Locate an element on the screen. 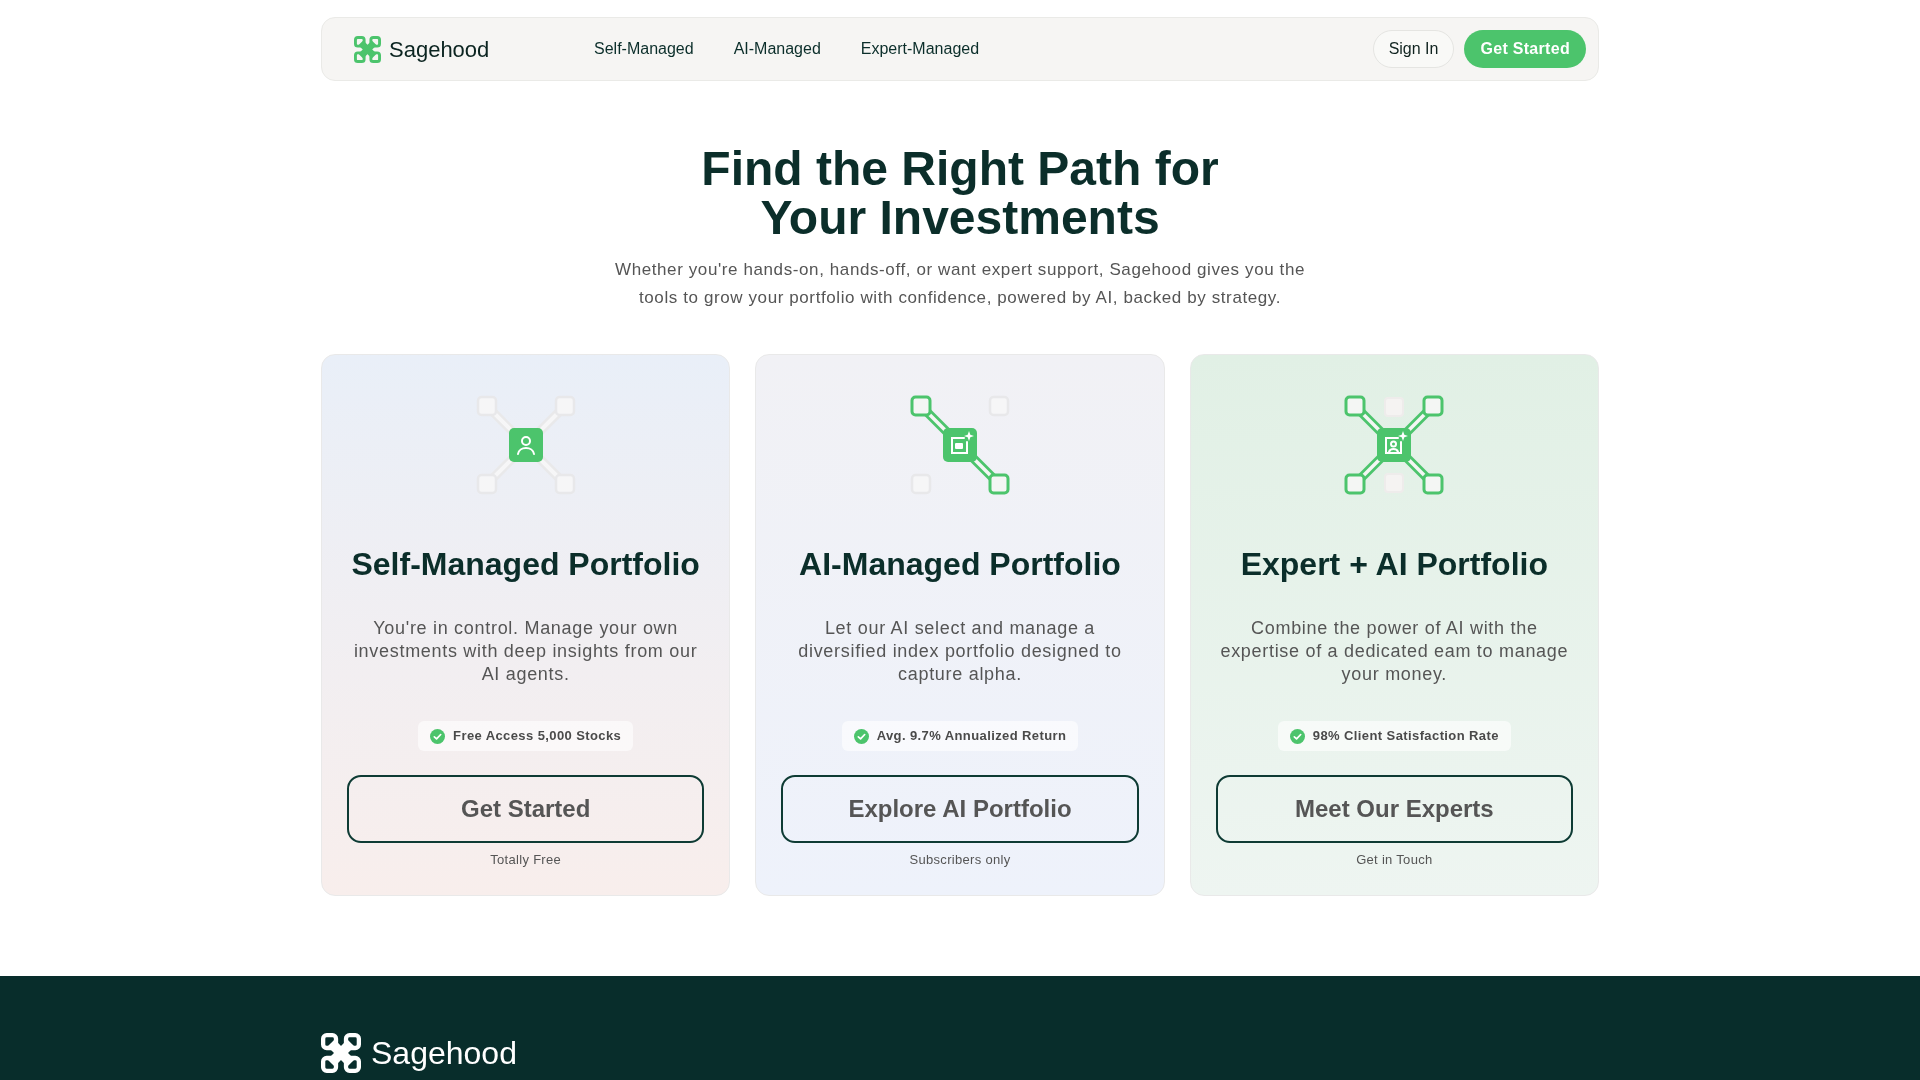 The width and height of the screenshot is (1920, 1080). card-note: Totally Free is located at coordinates (526, 860).